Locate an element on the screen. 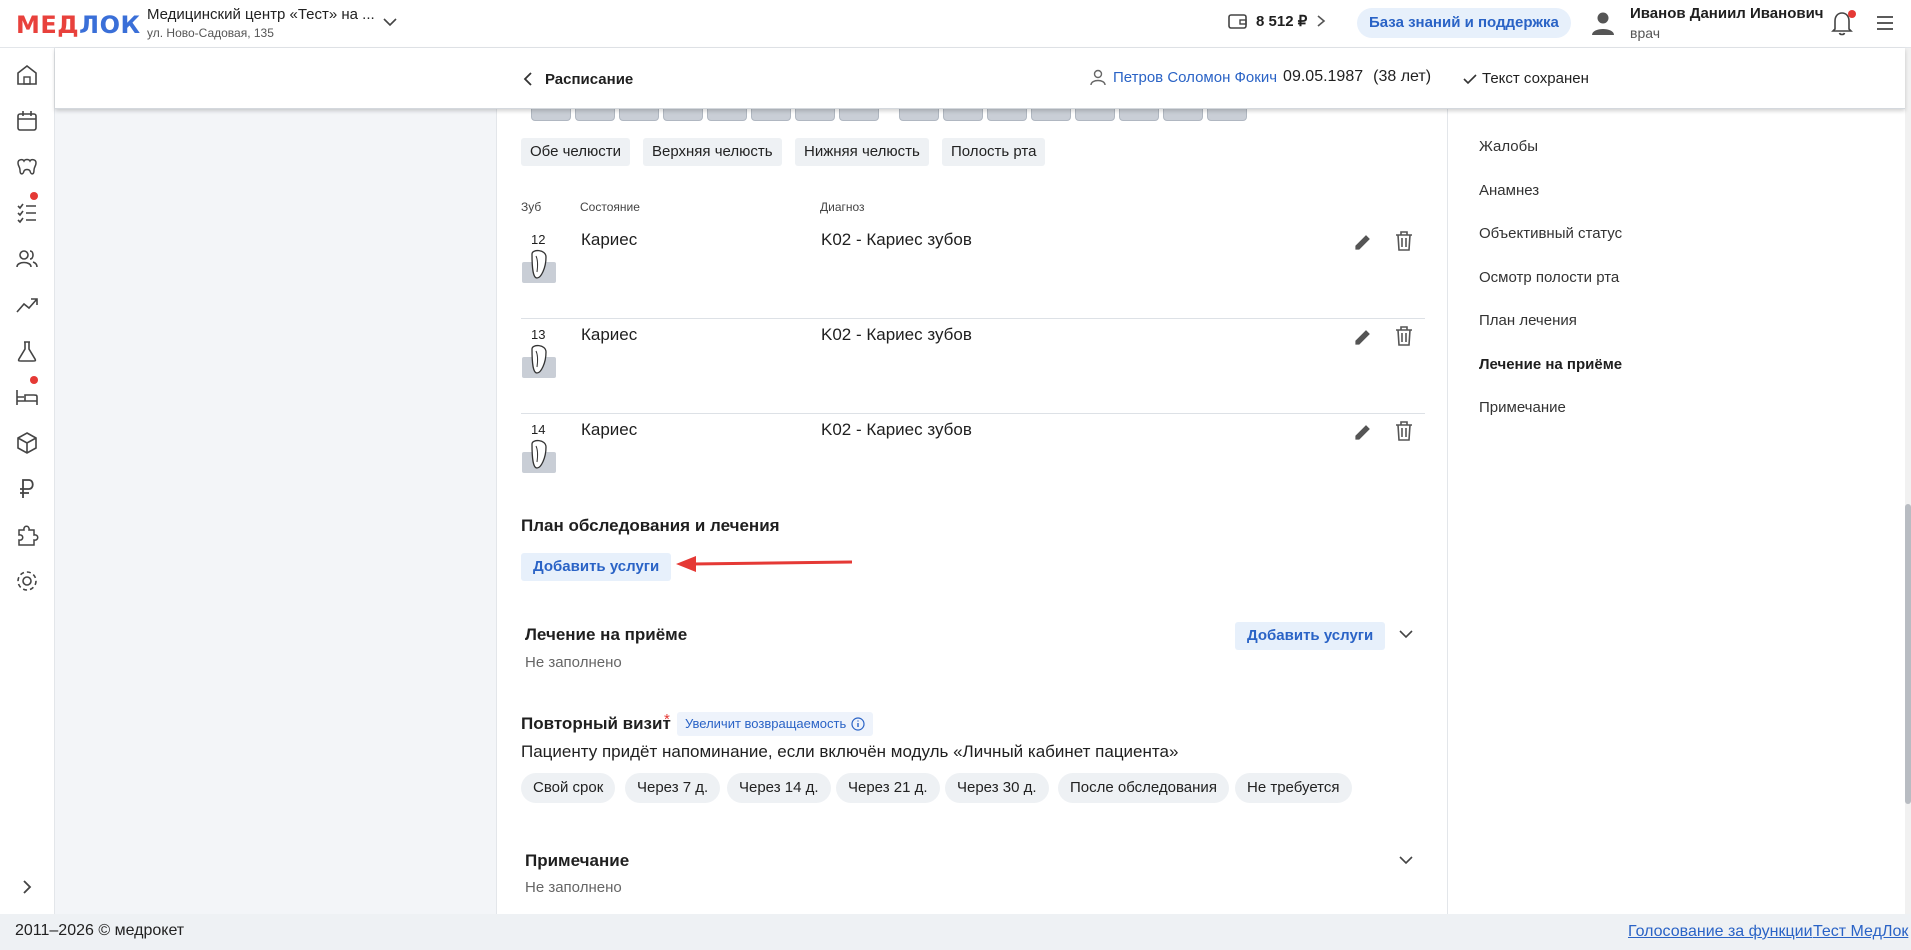 The image size is (1911, 950). back-arrow-icon is located at coordinates (528, 79).